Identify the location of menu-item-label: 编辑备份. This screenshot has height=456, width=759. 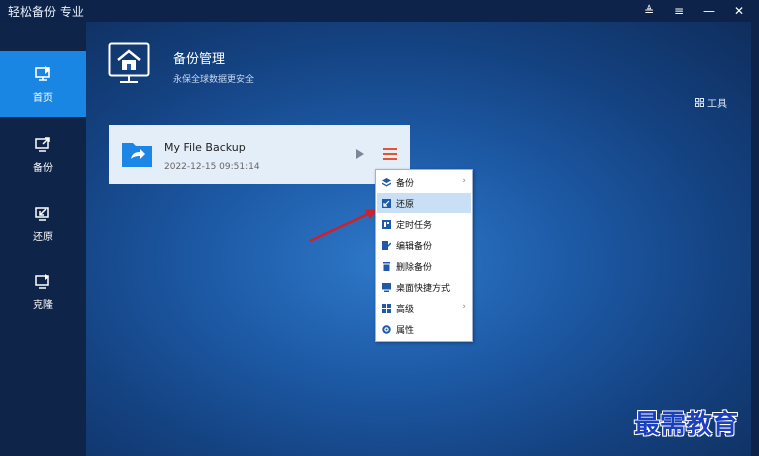
(414, 246).